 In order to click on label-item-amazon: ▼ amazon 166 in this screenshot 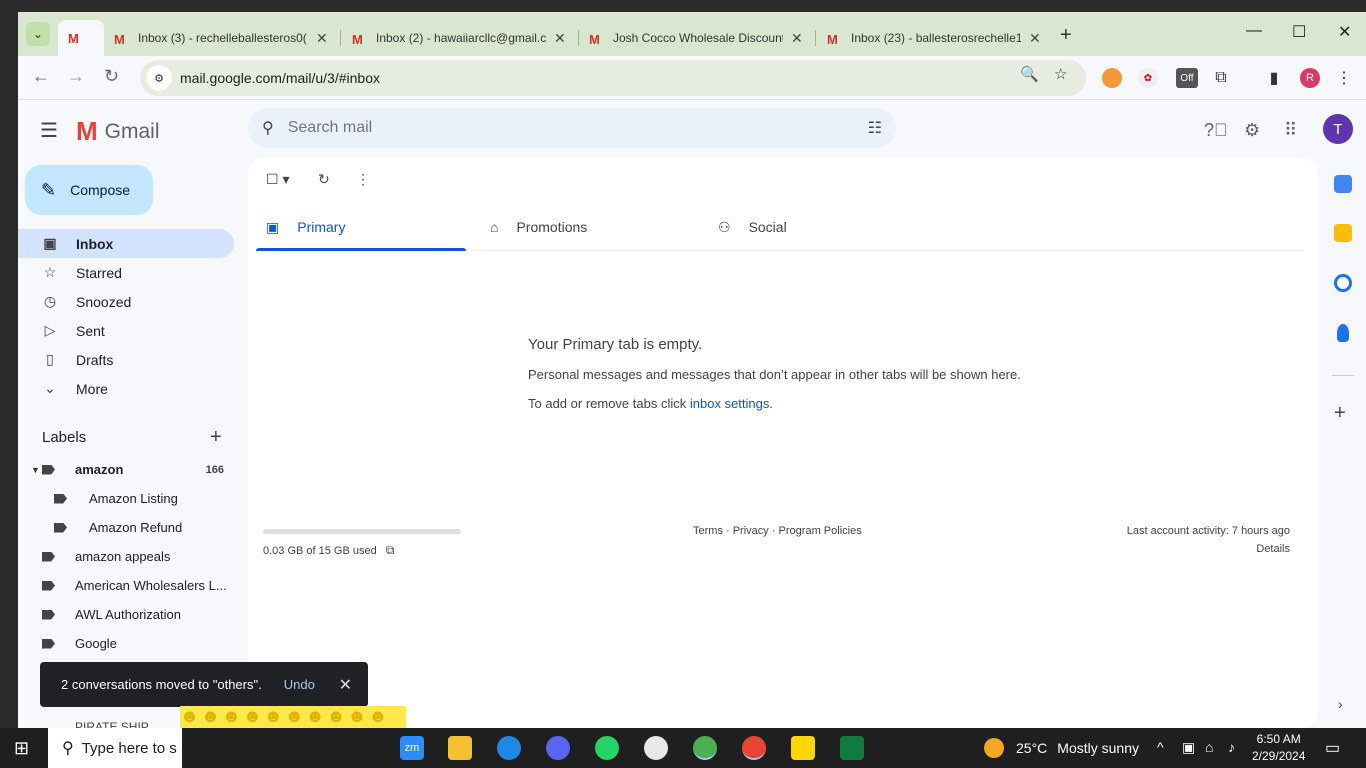, I will do `click(126, 469)`.